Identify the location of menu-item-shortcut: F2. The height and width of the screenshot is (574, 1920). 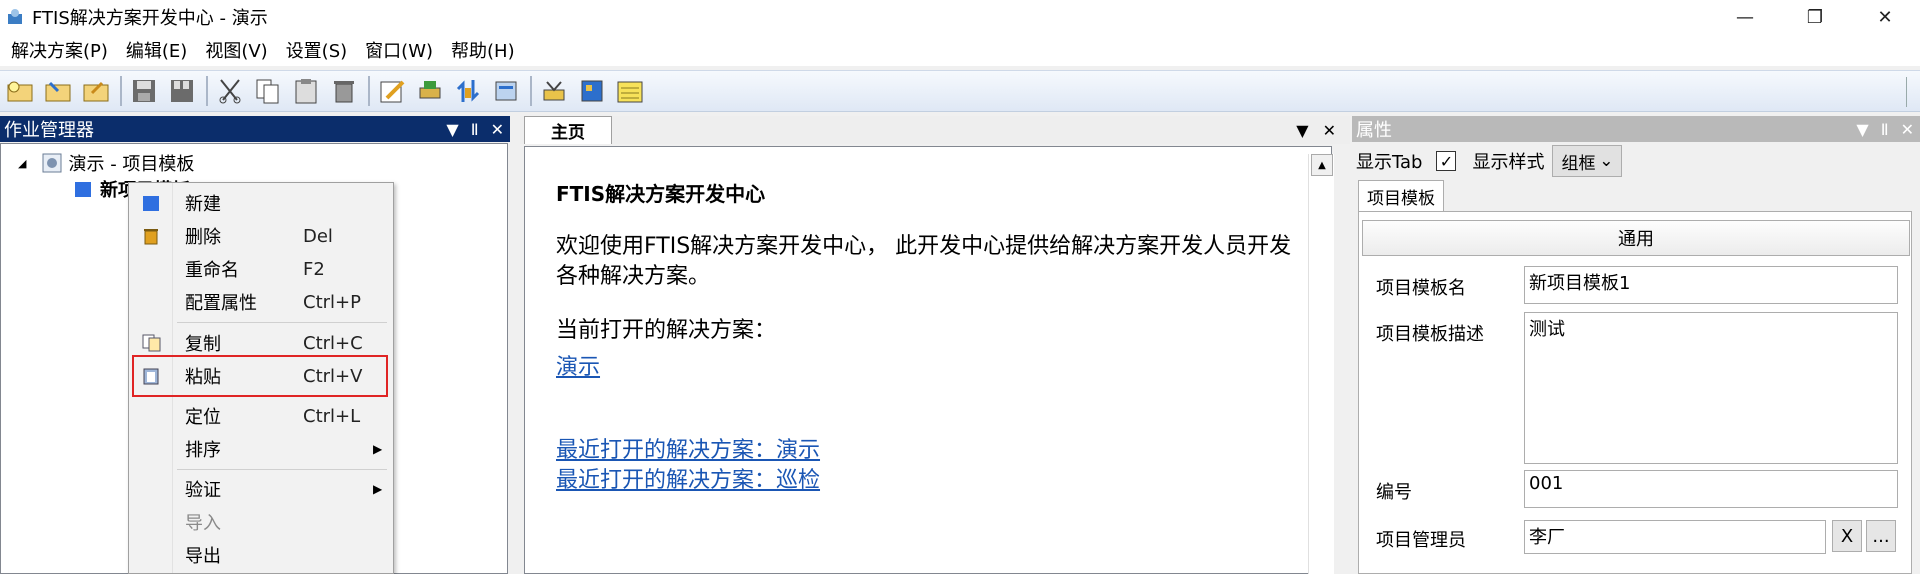
(314, 269).